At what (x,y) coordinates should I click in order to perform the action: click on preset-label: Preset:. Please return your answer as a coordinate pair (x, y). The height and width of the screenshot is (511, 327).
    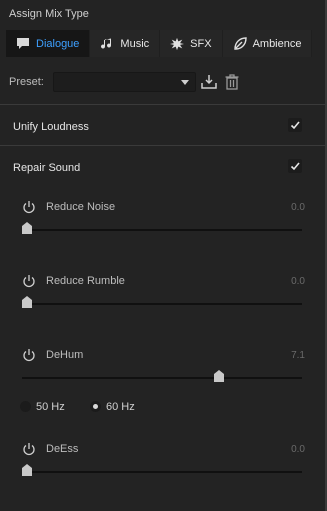
    Looking at the image, I should click on (26, 82).